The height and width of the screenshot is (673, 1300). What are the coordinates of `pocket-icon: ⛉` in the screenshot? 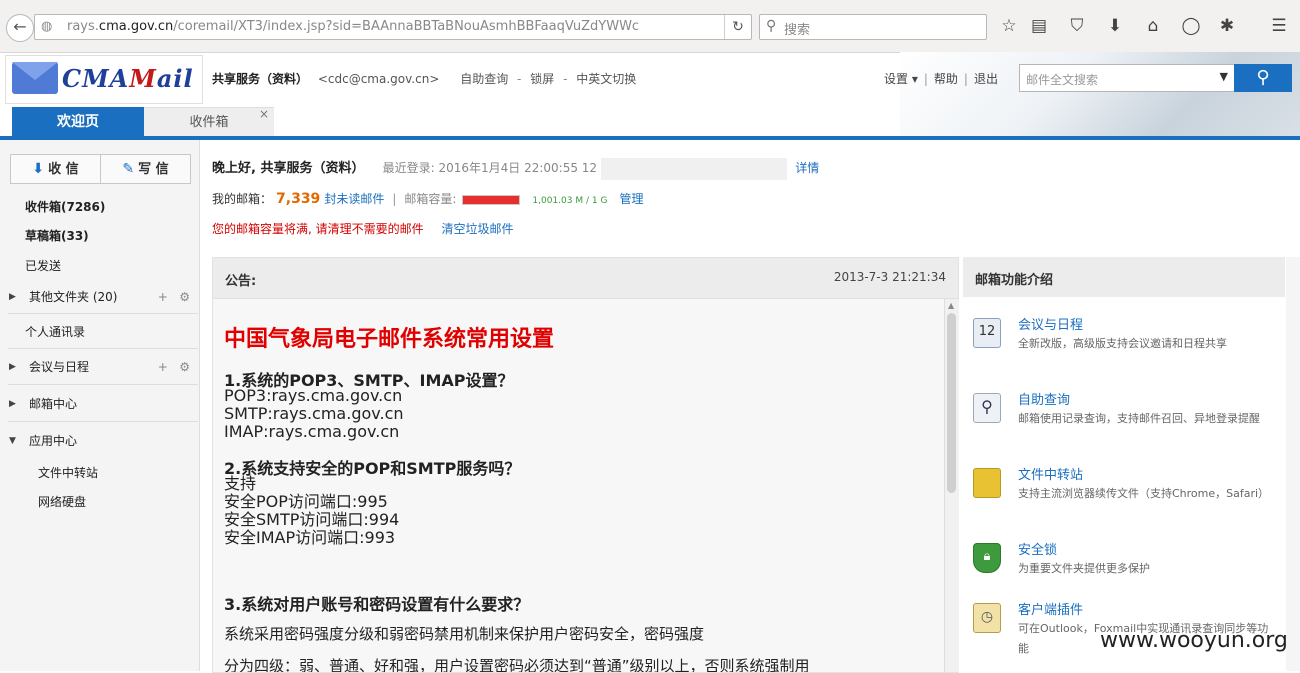 It's located at (1077, 26).